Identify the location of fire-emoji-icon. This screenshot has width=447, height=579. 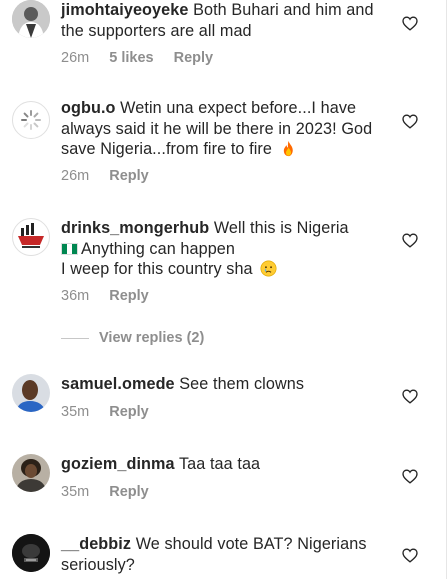
(288, 148).